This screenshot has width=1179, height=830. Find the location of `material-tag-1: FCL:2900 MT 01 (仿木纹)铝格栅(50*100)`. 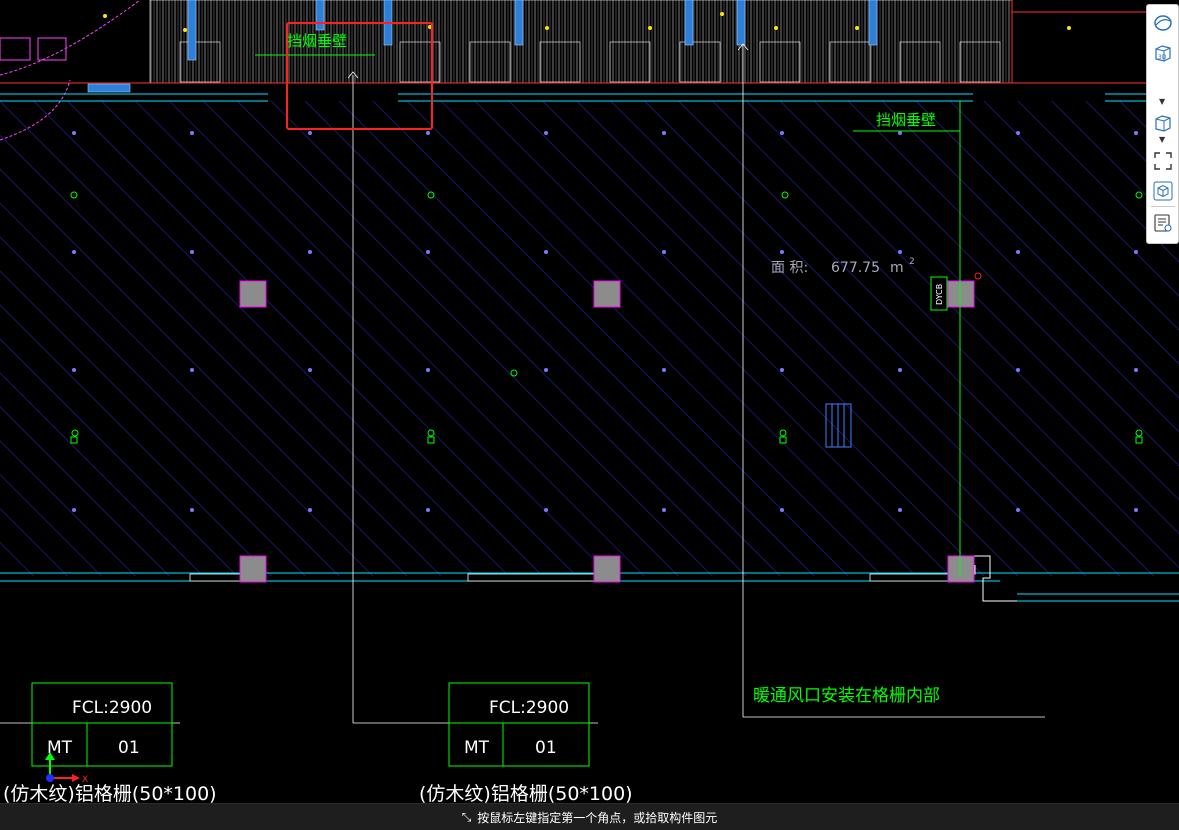

material-tag-1: FCL:2900 MT 01 (仿木纹)铝格栅(50*100) is located at coordinates (110, 742).